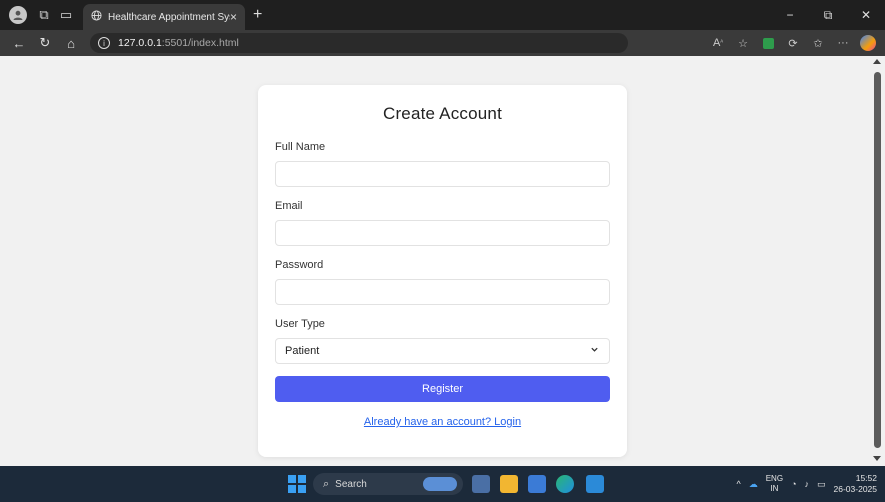 The height and width of the screenshot is (502, 885). I want to click on full-name-input, so click(442, 174).